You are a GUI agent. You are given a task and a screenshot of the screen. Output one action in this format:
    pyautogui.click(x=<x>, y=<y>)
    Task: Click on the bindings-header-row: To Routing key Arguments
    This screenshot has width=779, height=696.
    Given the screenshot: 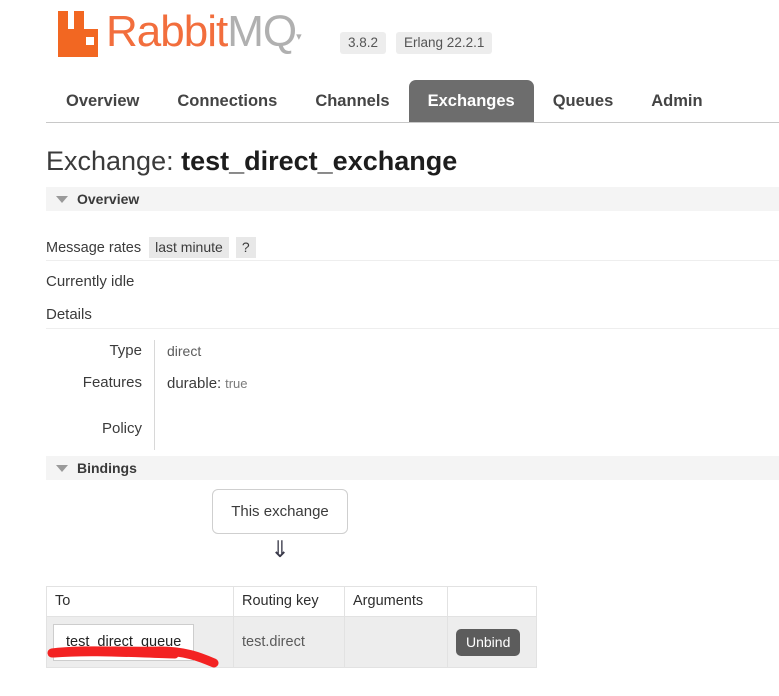 What is the action you would take?
    pyautogui.click(x=291, y=601)
    